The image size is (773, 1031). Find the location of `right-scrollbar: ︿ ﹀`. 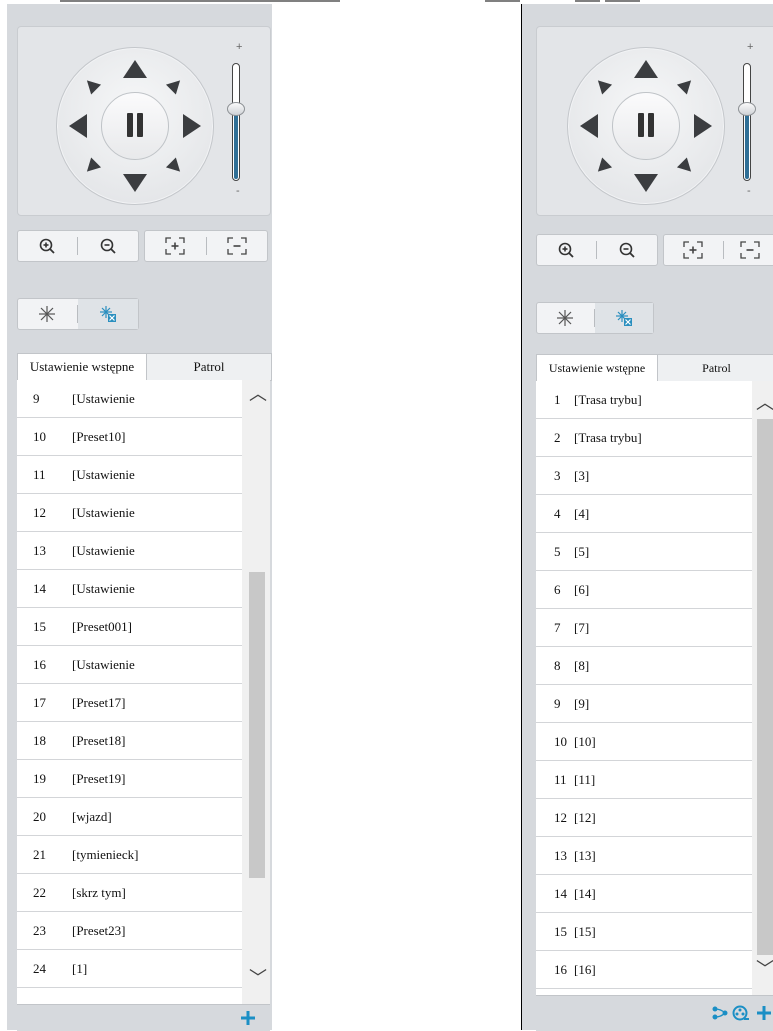

right-scrollbar: ︿ ﹀ is located at coordinates (762, 688).